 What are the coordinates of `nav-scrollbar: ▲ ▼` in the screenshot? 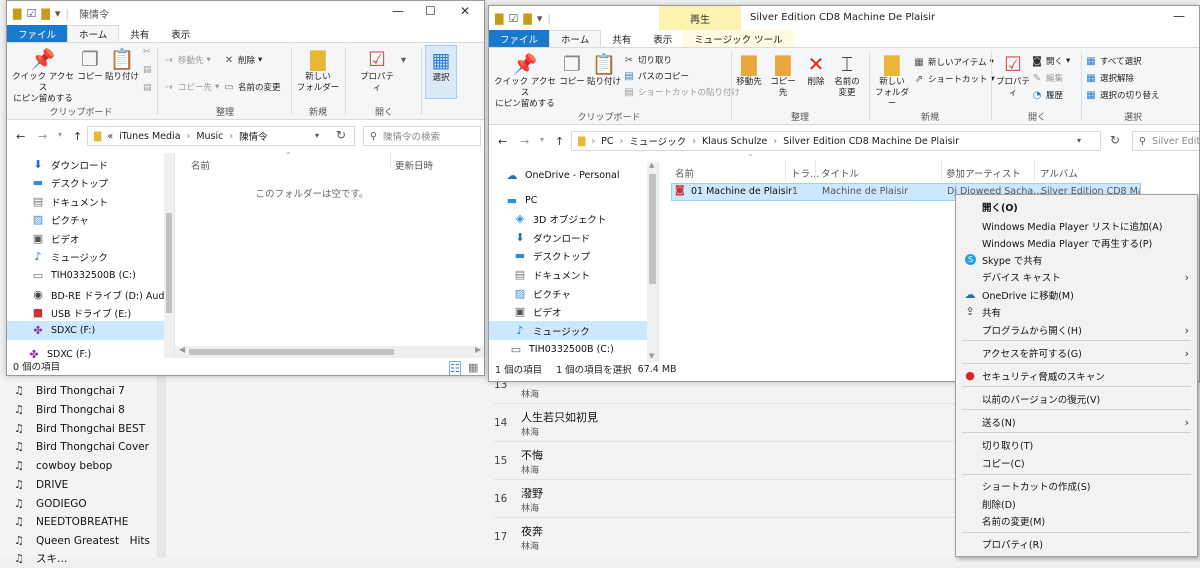 It's located at (652, 261).